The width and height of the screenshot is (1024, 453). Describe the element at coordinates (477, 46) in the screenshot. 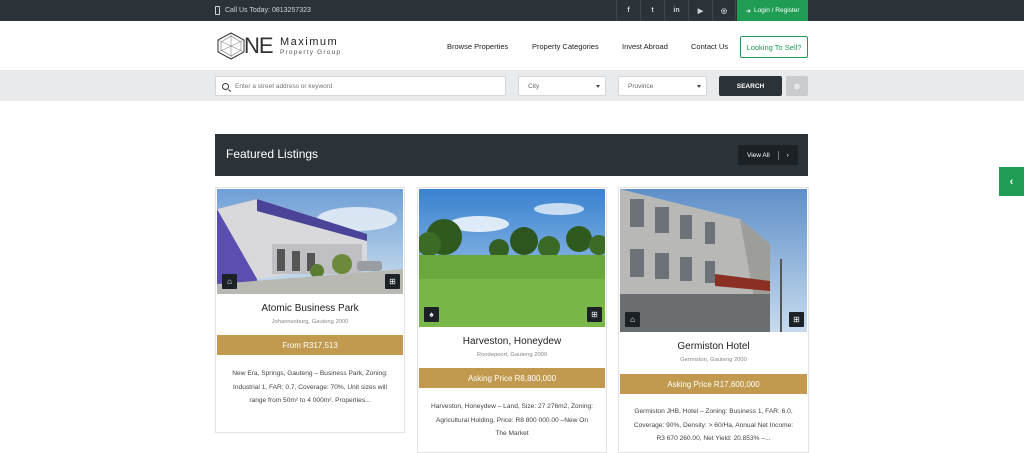

I see `nav-browse-properties: Browse Properties` at that location.